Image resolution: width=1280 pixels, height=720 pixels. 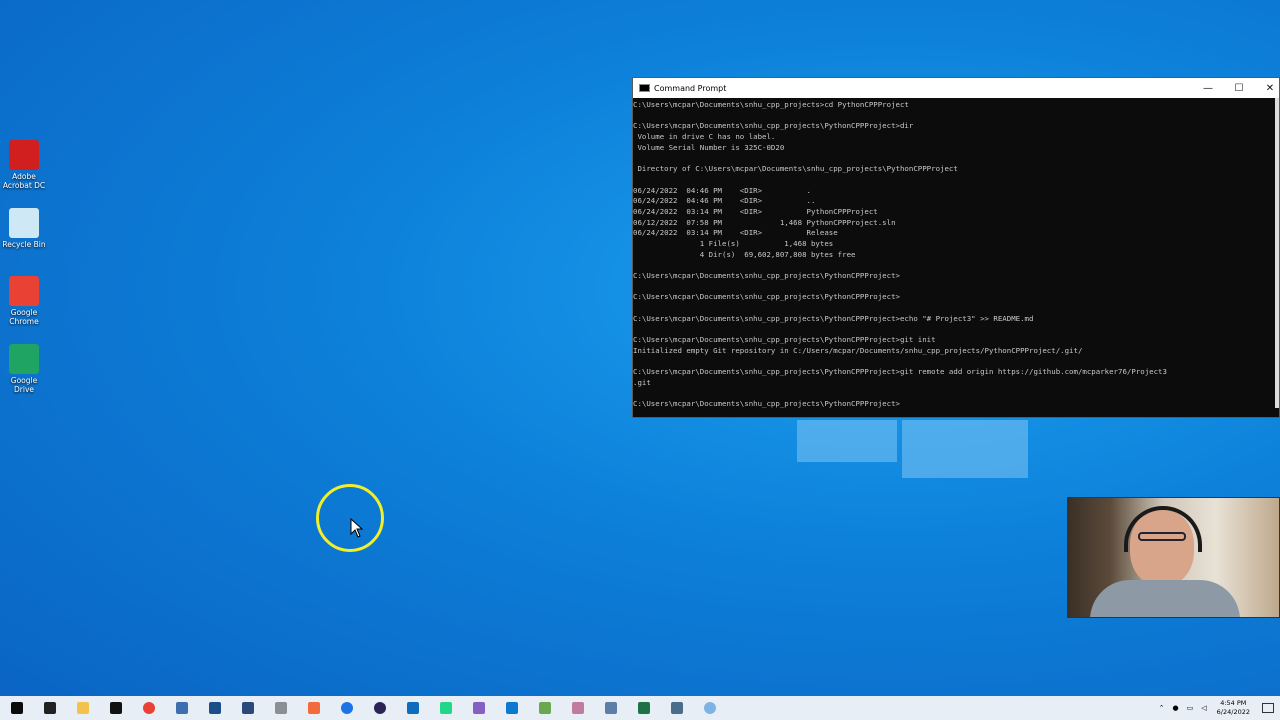 What do you see at coordinates (1277, 253) in the screenshot?
I see `scrollbar` at bounding box center [1277, 253].